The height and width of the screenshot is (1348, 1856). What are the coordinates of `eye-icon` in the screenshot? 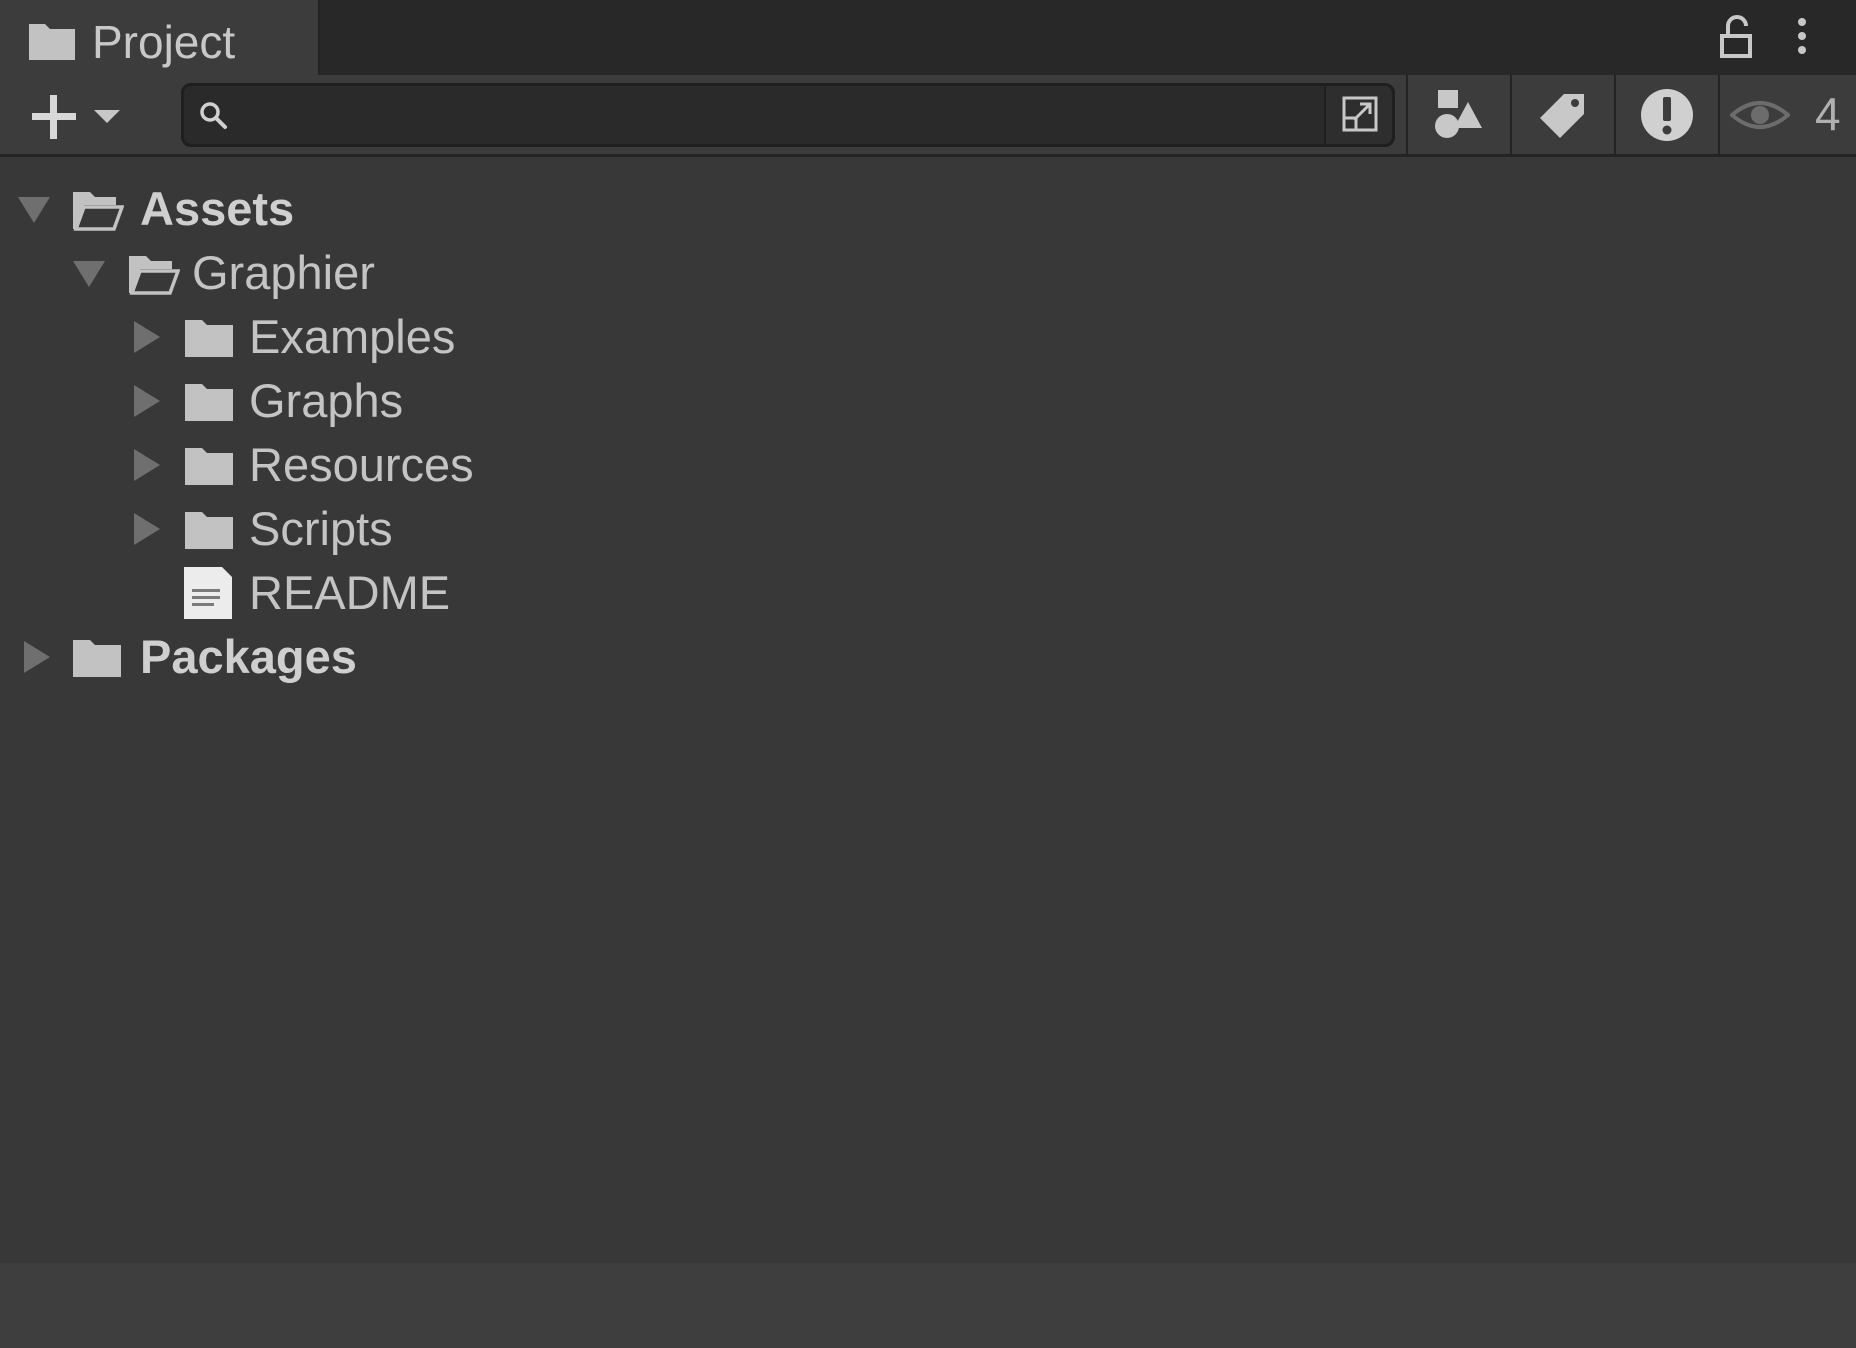 It's located at (1760, 114).